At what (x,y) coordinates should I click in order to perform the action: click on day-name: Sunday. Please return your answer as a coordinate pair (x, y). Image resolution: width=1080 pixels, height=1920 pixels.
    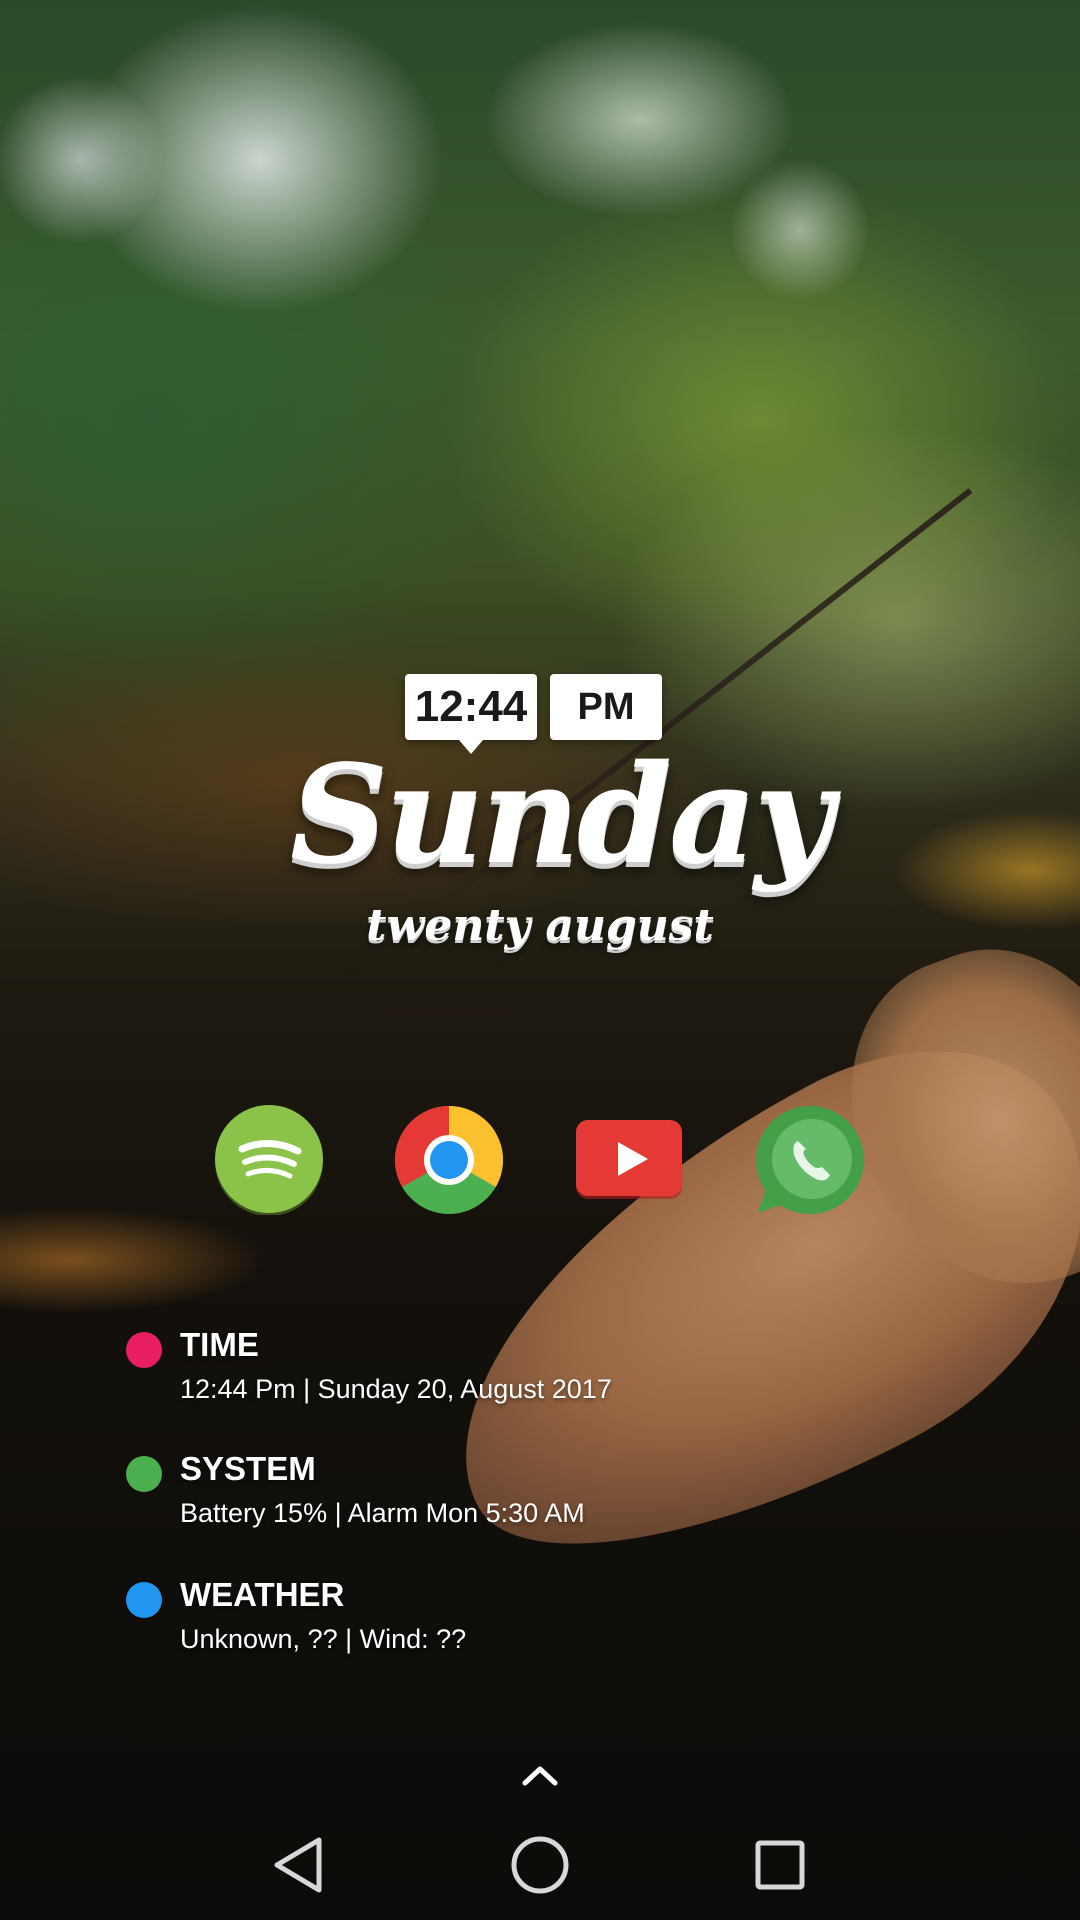
    Looking at the image, I should click on (561, 815).